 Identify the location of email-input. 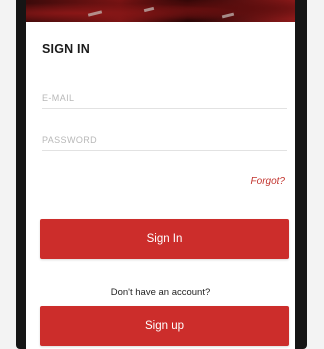
(164, 98).